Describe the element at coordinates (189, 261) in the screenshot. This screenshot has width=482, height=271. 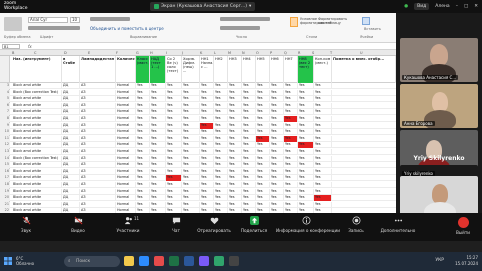
I see `word-icon` at that location.